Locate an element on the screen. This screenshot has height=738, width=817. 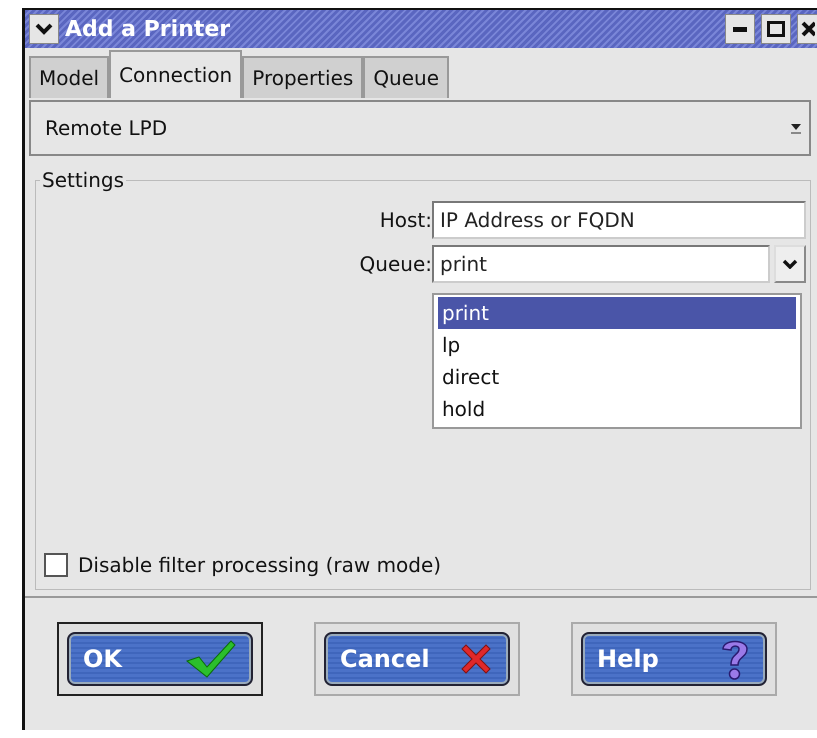
host-field: IP Address or FQDN is located at coordinates (619, 220).